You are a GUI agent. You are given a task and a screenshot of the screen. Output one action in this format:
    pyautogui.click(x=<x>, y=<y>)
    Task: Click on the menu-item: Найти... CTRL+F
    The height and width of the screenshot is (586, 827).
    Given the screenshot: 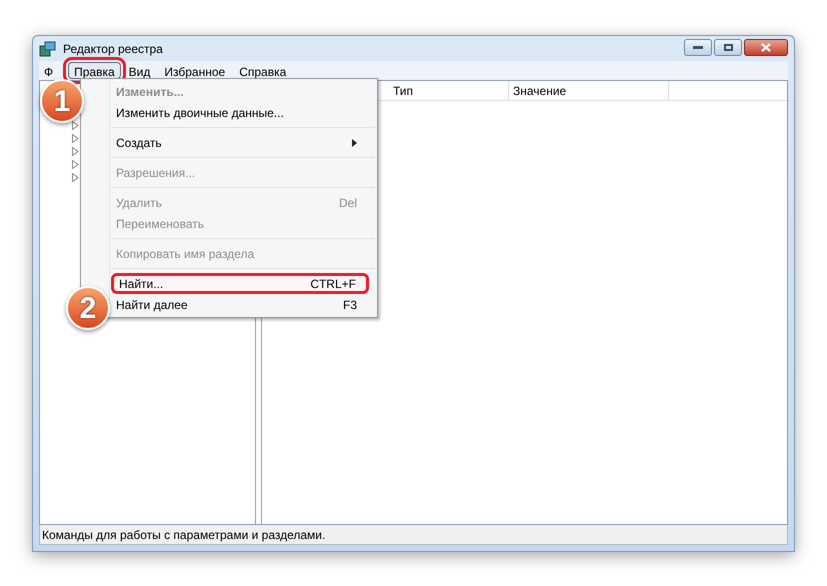 What is the action you would take?
    pyautogui.click(x=240, y=283)
    